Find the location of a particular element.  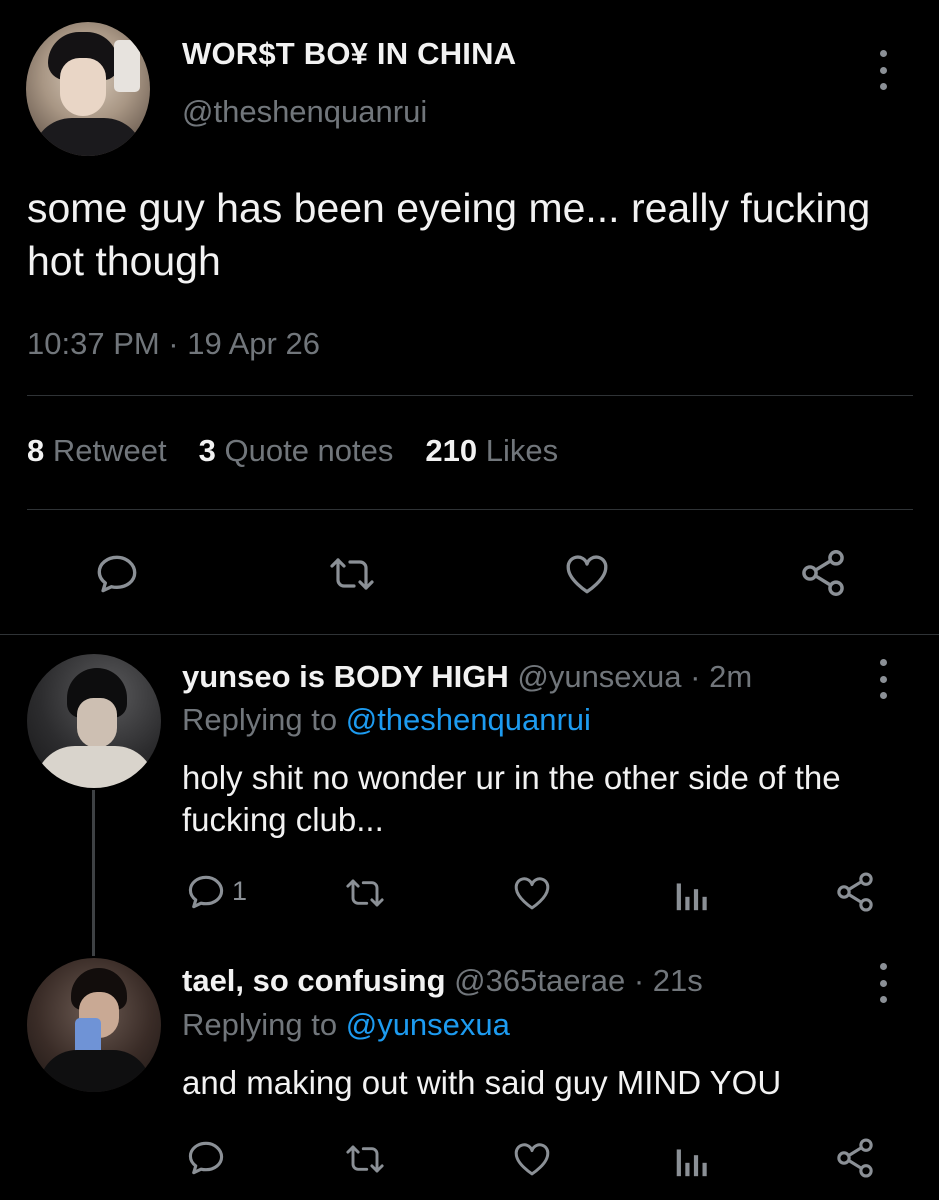

retweet-stat: 8 Retweet is located at coordinates (97, 451).